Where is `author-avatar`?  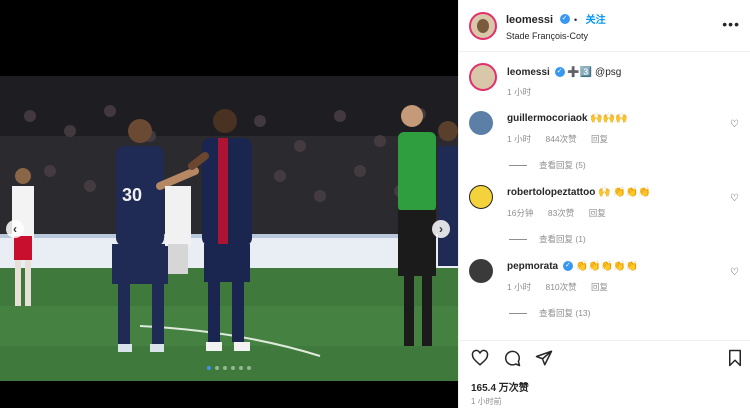
author-avatar is located at coordinates (483, 25).